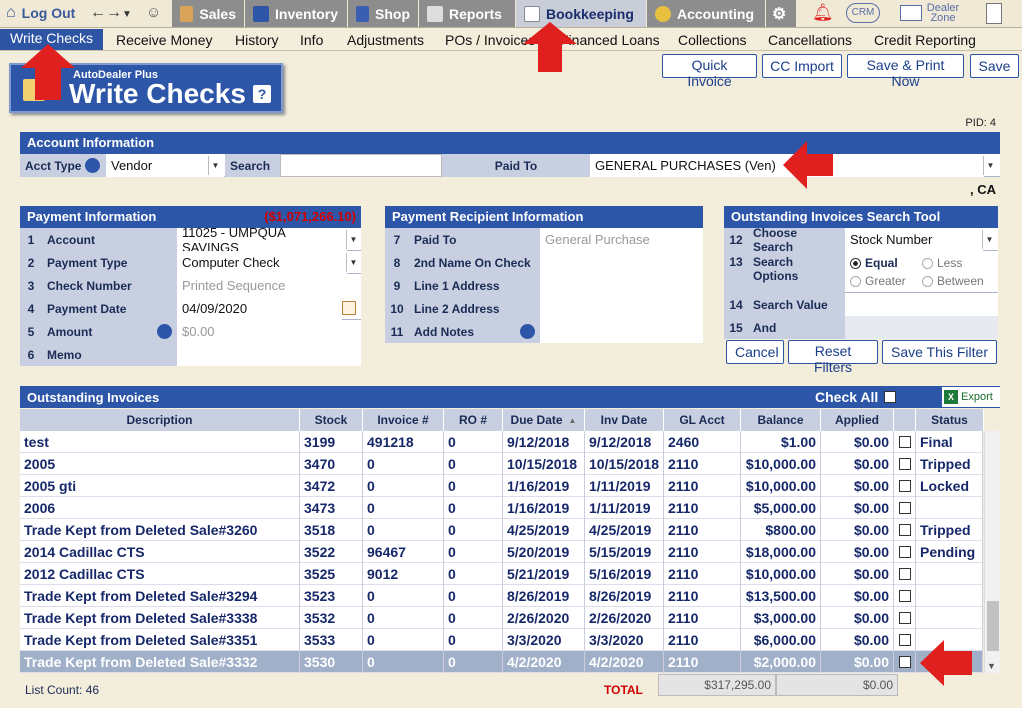  I want to click on col-gl-acct: GL Acct, so click(702, 420).